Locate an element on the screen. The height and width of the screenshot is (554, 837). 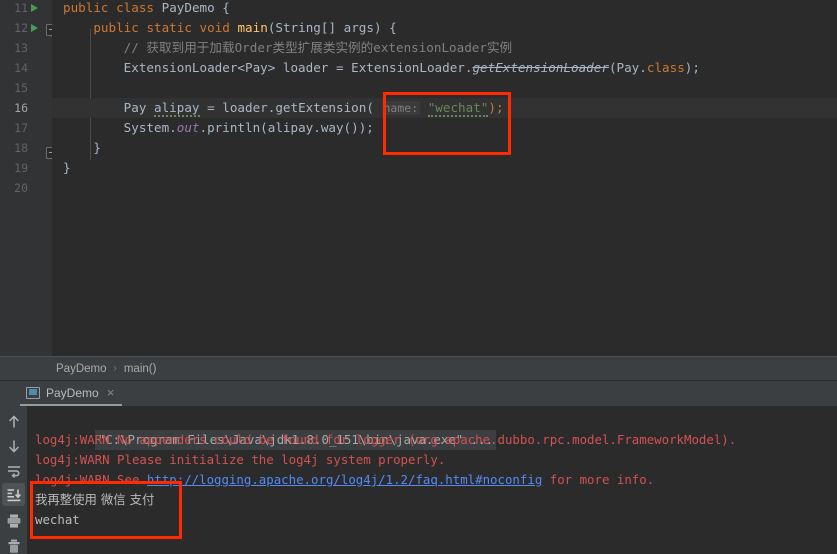
line-number: 13 is located at coordinates (21, 48).